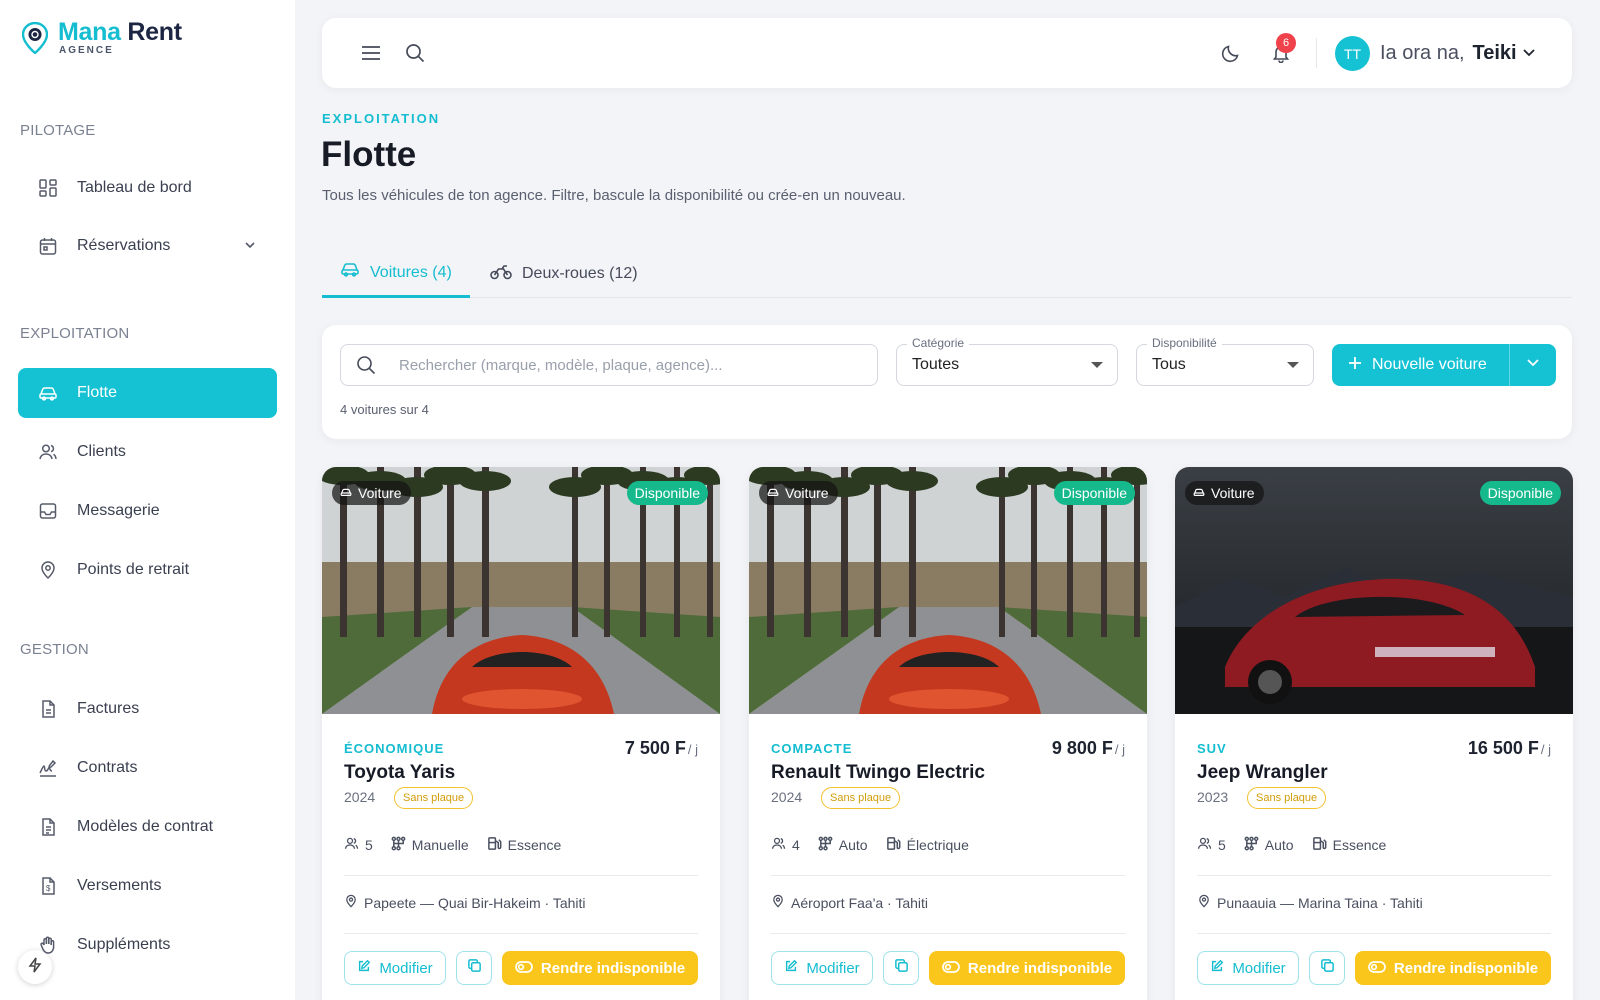 This screenshot has width=1600, height=1000. Describe the element at coordinates (369, 845) in the screenshot. I see `seats-value: 5` at that location.